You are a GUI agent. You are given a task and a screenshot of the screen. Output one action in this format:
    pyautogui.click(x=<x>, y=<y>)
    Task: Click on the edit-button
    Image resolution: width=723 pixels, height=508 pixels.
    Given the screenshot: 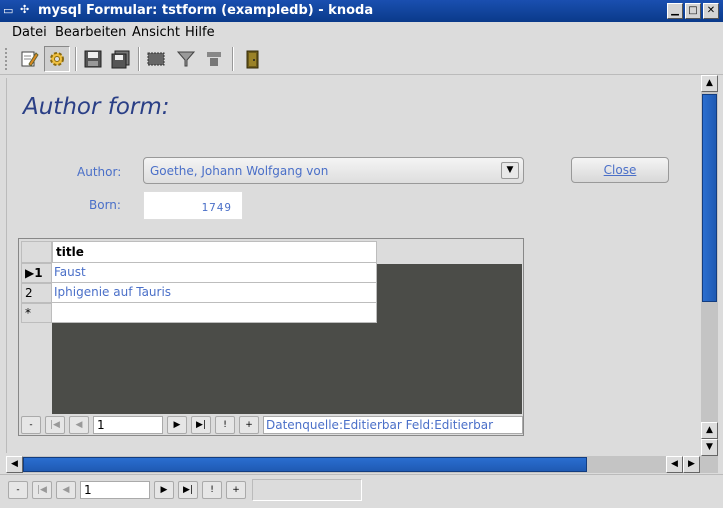 What is the action you would take?
    pyautogui.click(x=29, y=59)
    